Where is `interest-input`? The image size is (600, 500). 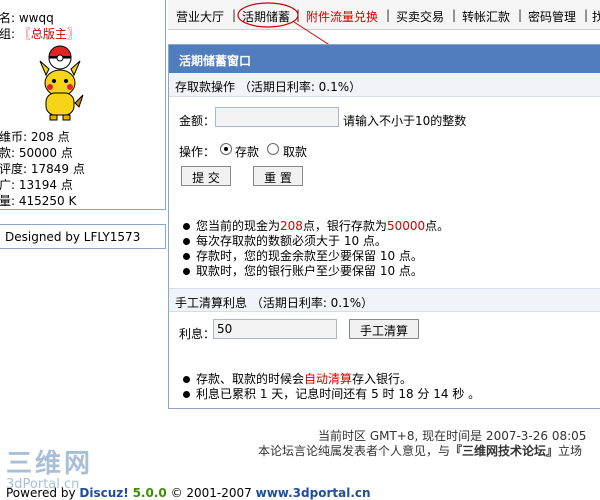 interest-input is located at coordinates (275, 329).